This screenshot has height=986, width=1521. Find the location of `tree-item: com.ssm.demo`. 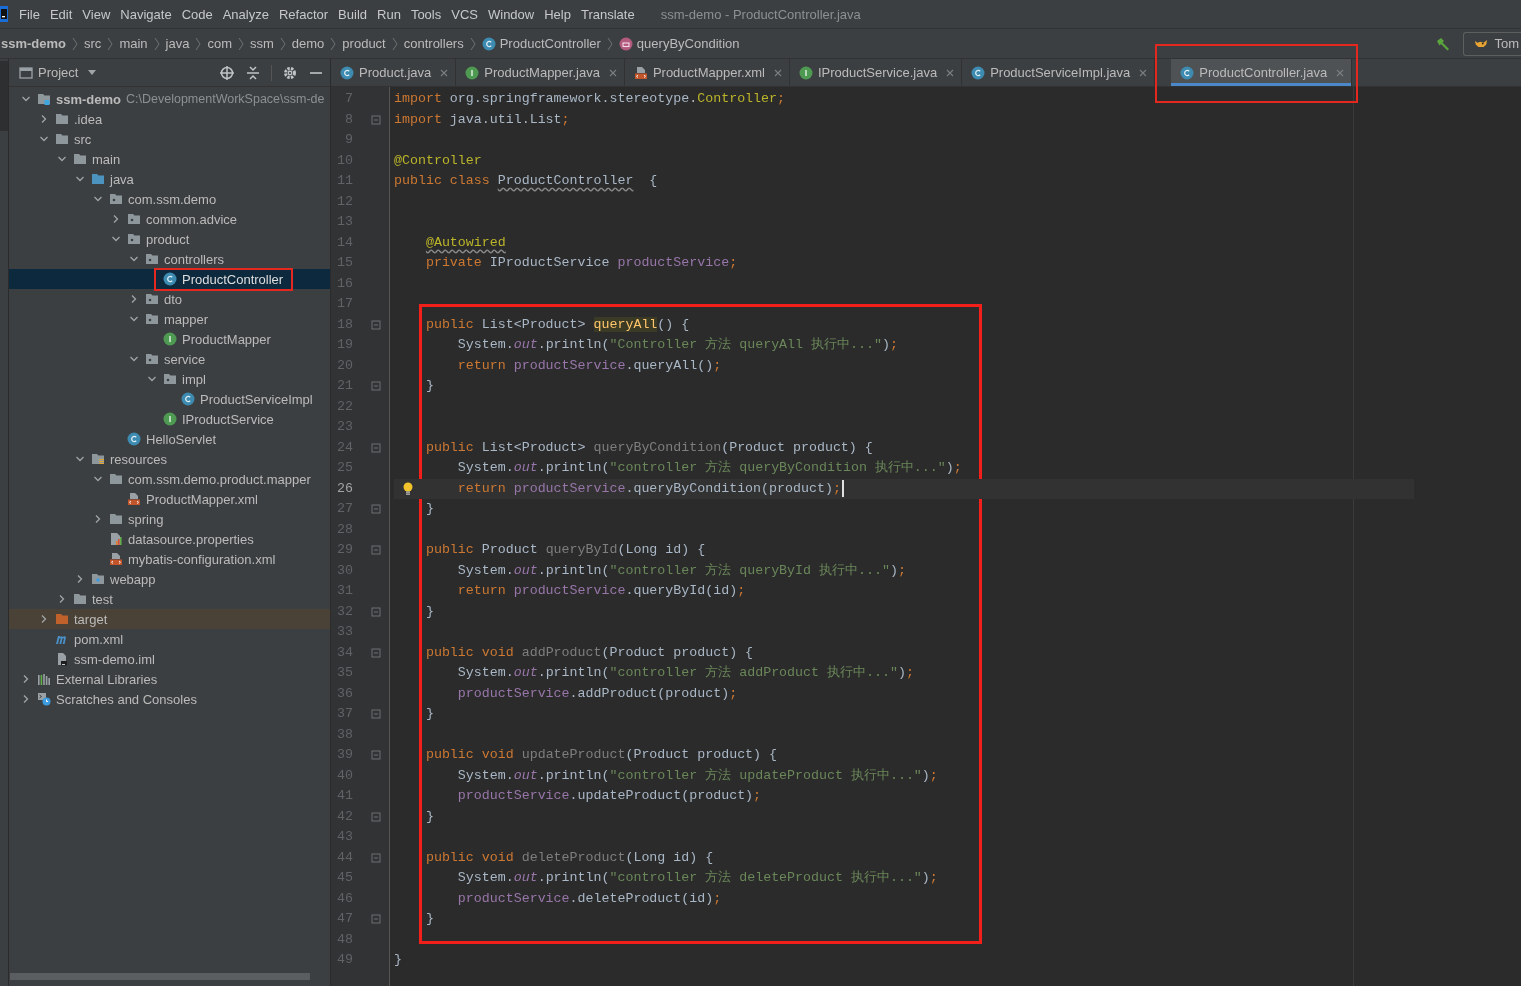

tree-item: com.ssm.demo is located at coordinates (169, 199).